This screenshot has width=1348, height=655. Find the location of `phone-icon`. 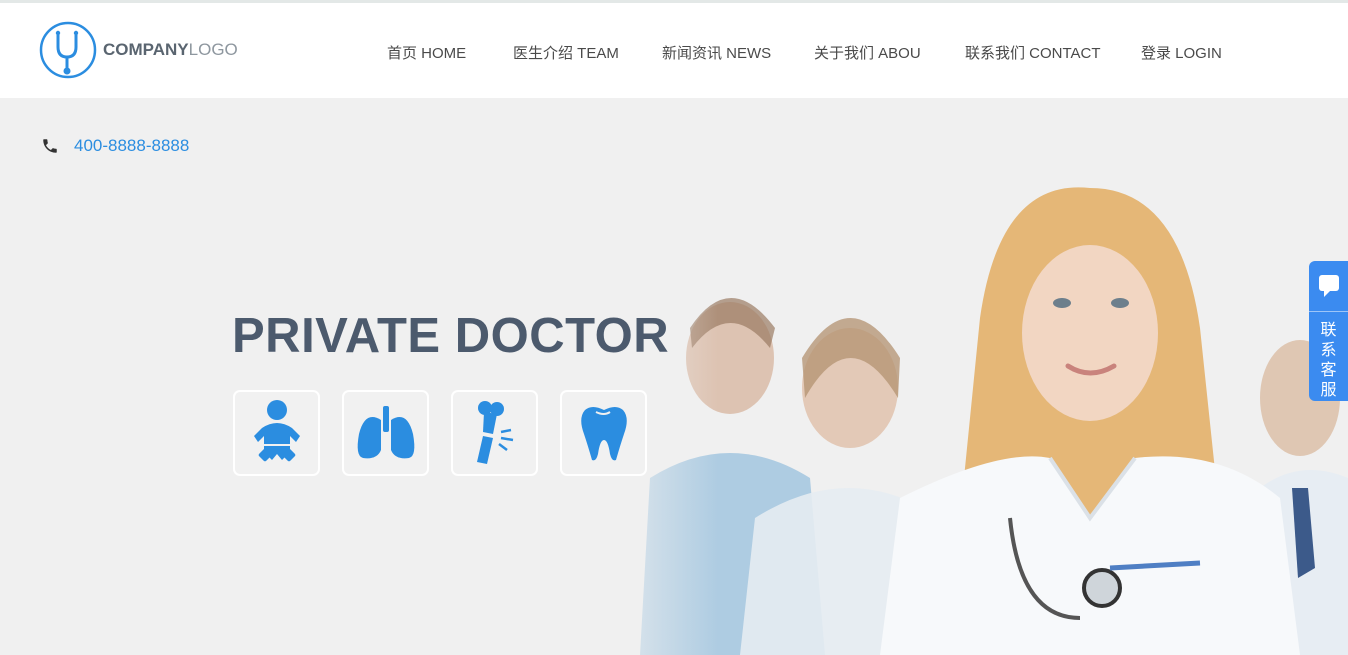

phone-icon is located at coordinates (50, 146).